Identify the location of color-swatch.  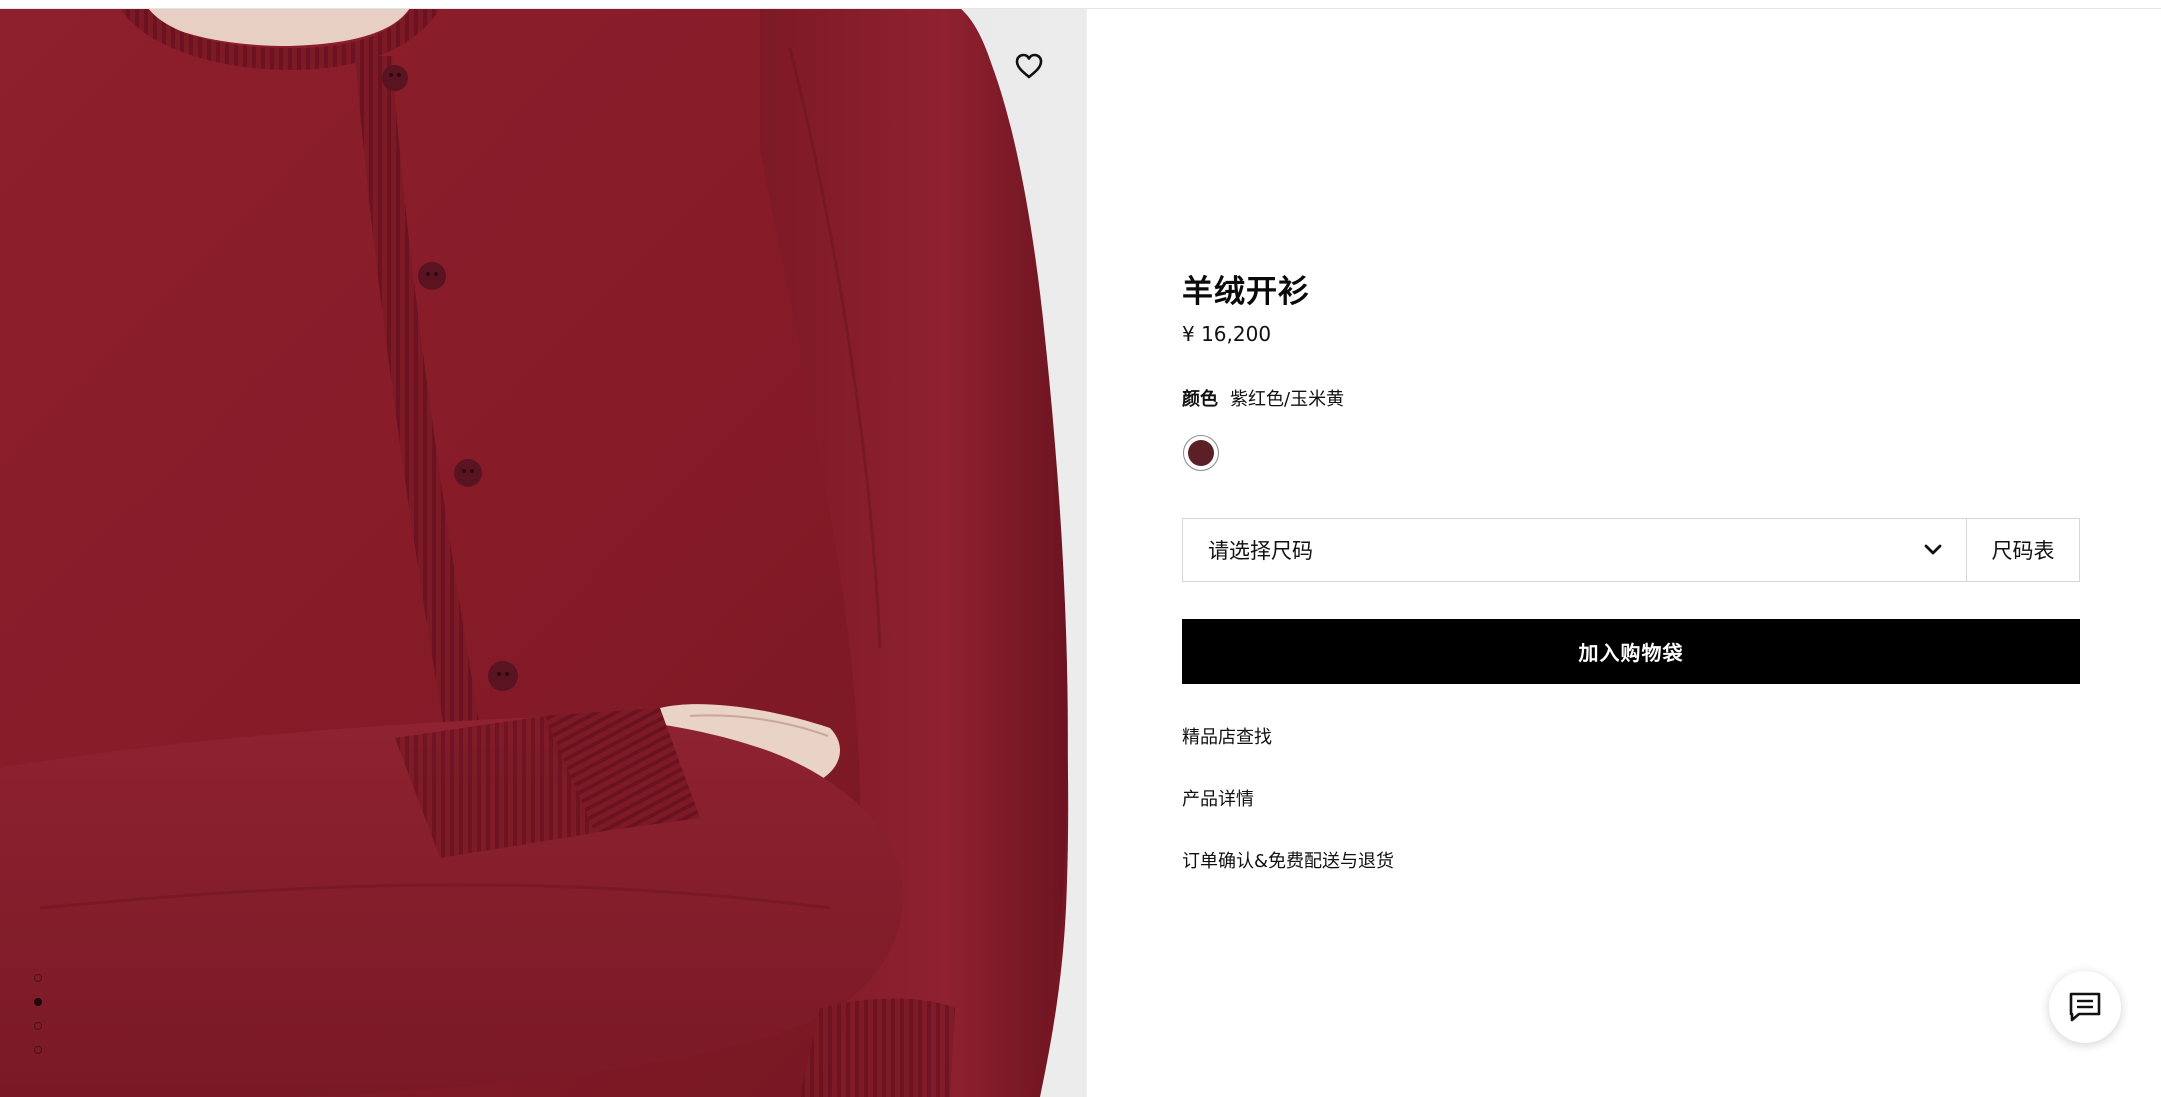
(1201, 453).